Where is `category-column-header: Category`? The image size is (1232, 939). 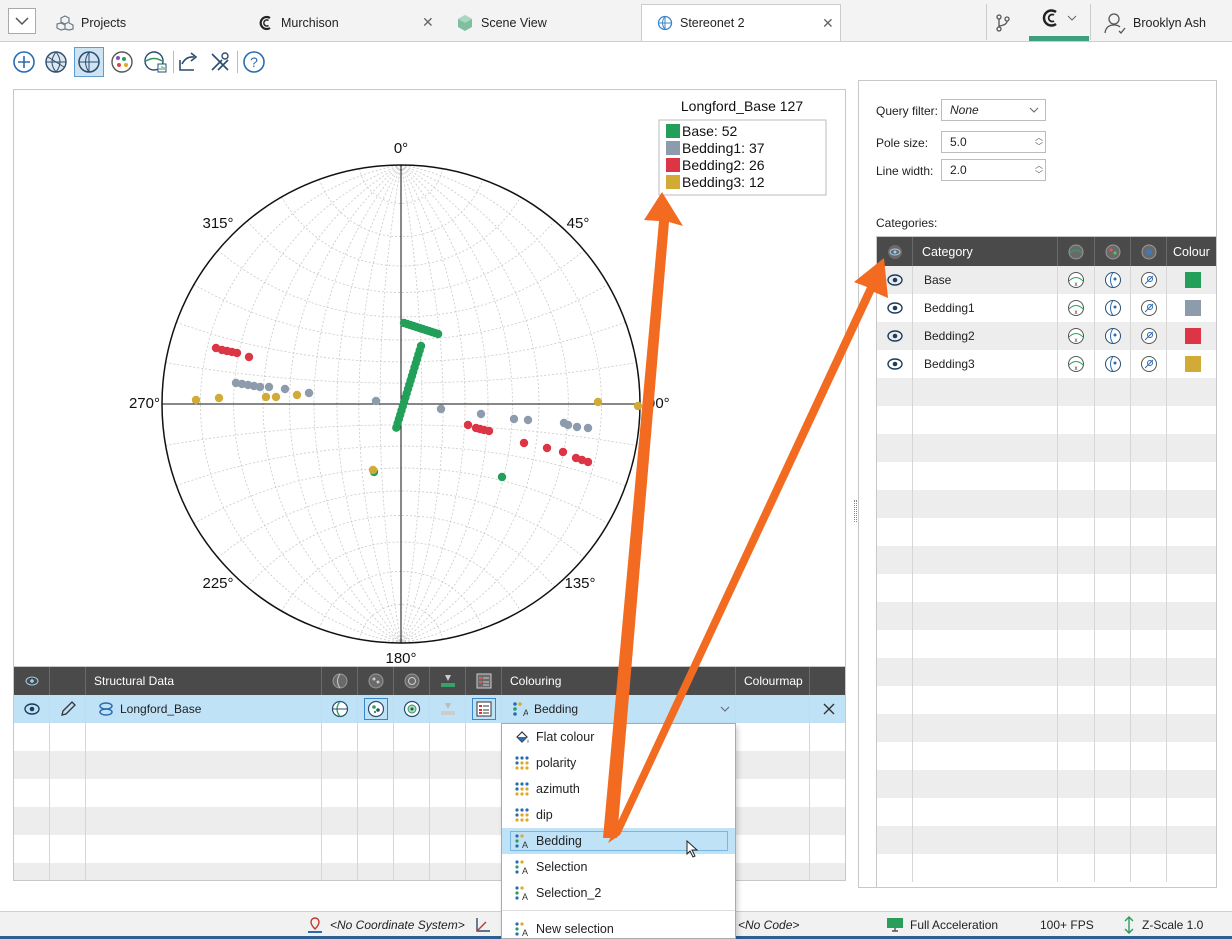
category-column-header: Category is located at coordinates (985, 251).